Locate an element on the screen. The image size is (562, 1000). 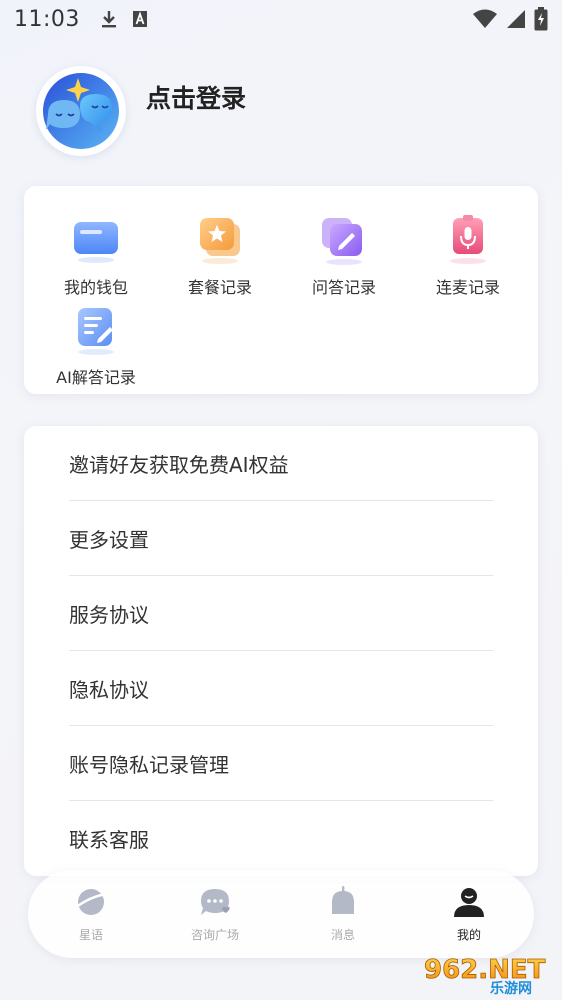
tab-label: 消息 is located at coordinates (342, 935).